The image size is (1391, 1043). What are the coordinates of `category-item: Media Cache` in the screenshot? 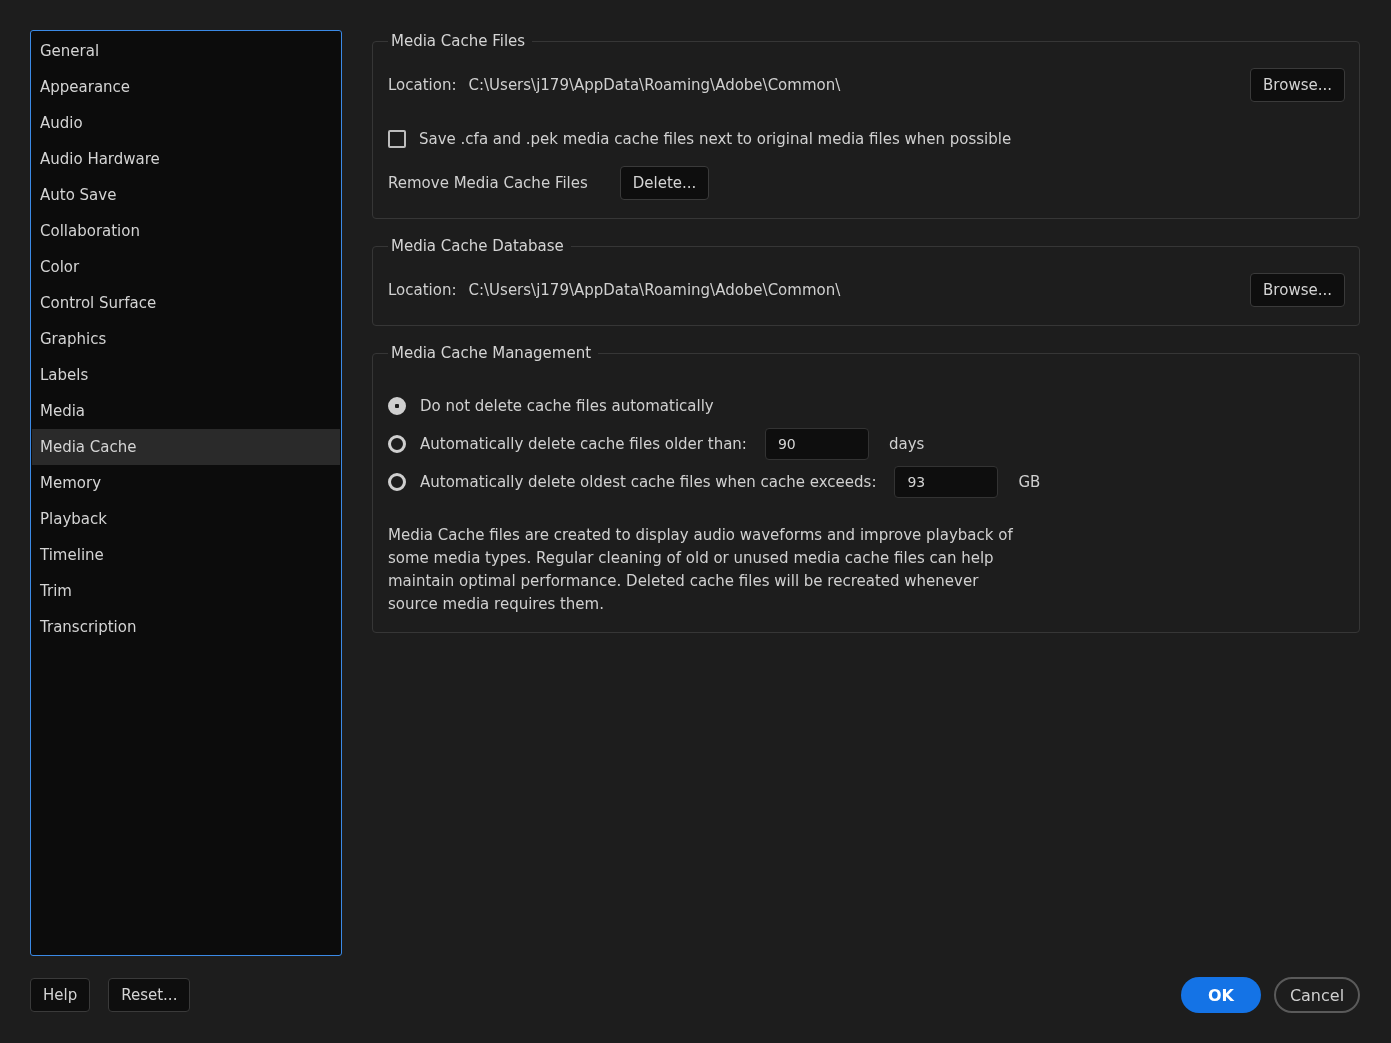 It's located at (186, 447).